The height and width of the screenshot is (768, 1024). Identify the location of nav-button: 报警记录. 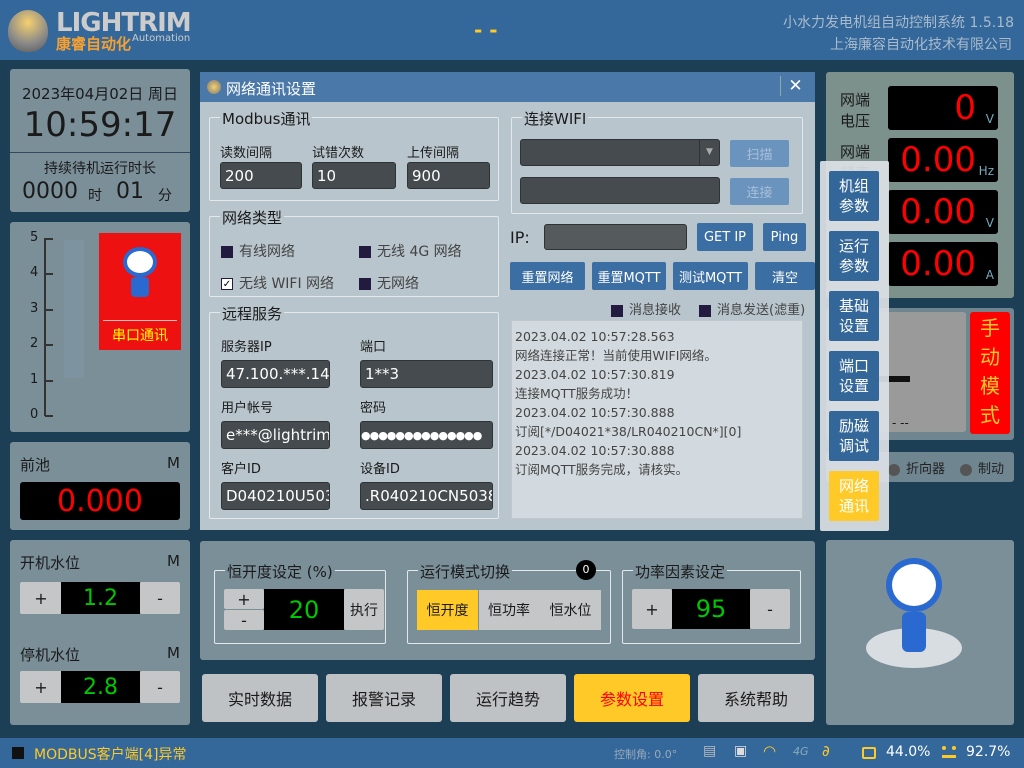
(384, 698).